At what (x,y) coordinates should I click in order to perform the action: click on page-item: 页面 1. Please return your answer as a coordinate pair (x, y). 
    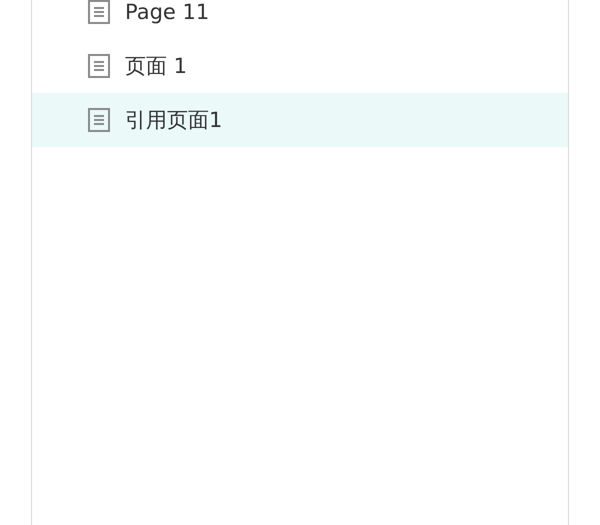
    Looking at the image, I should click on (300, 66).